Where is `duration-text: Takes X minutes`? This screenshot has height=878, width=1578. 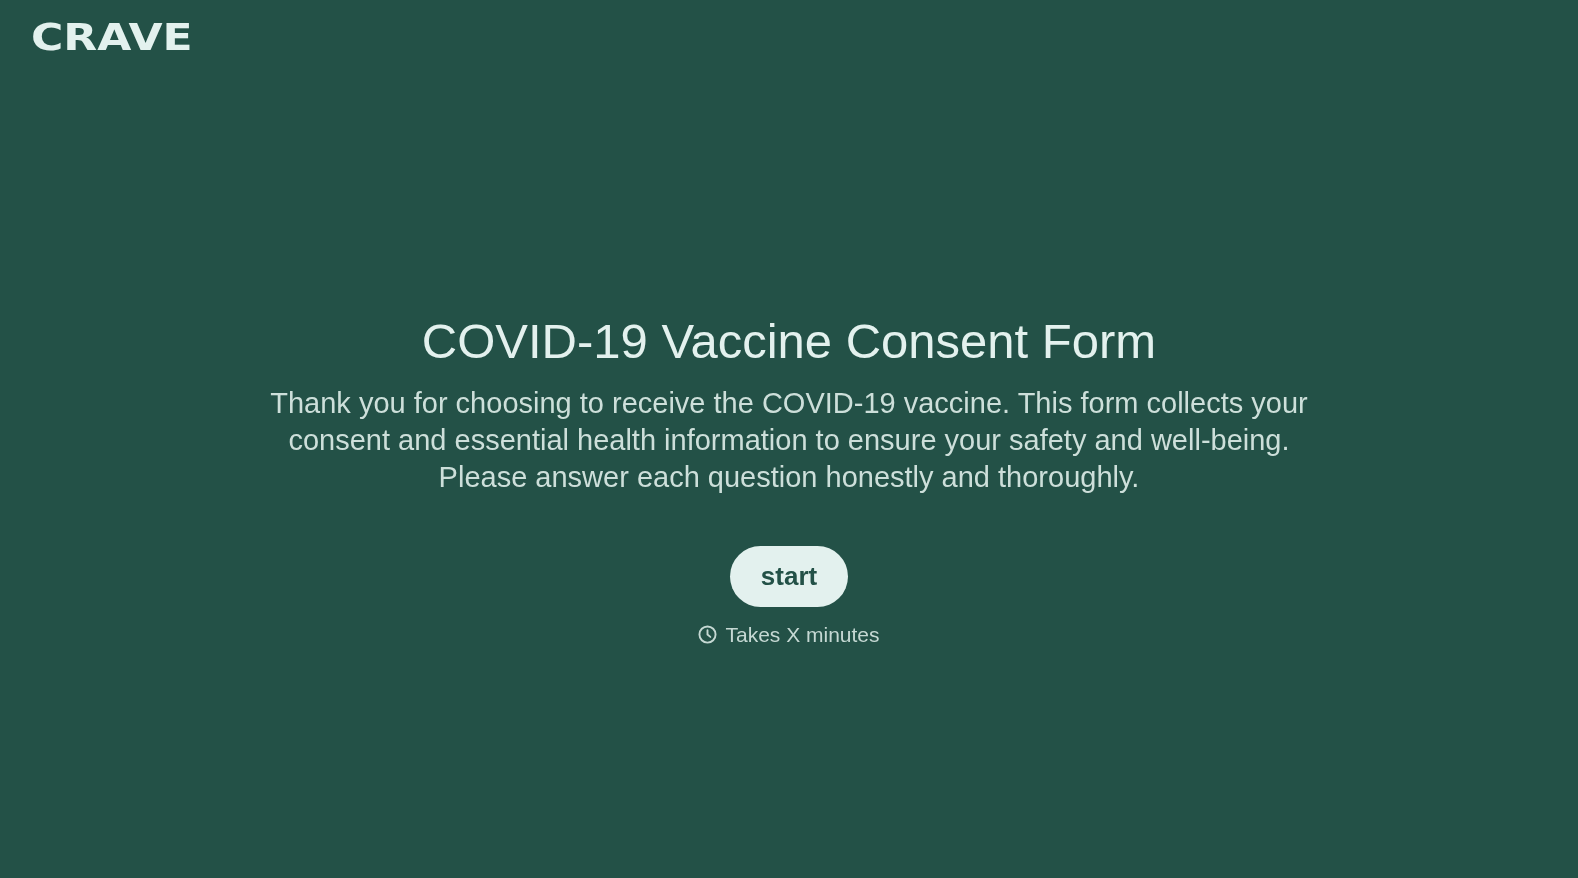 duration-text: Takes X minutes is located at coordinates (802, 634).